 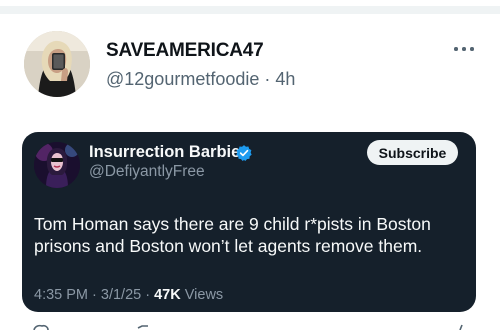 I want to click on quote-handle: @DefiyantlyFree, so click(x=147, y=172).